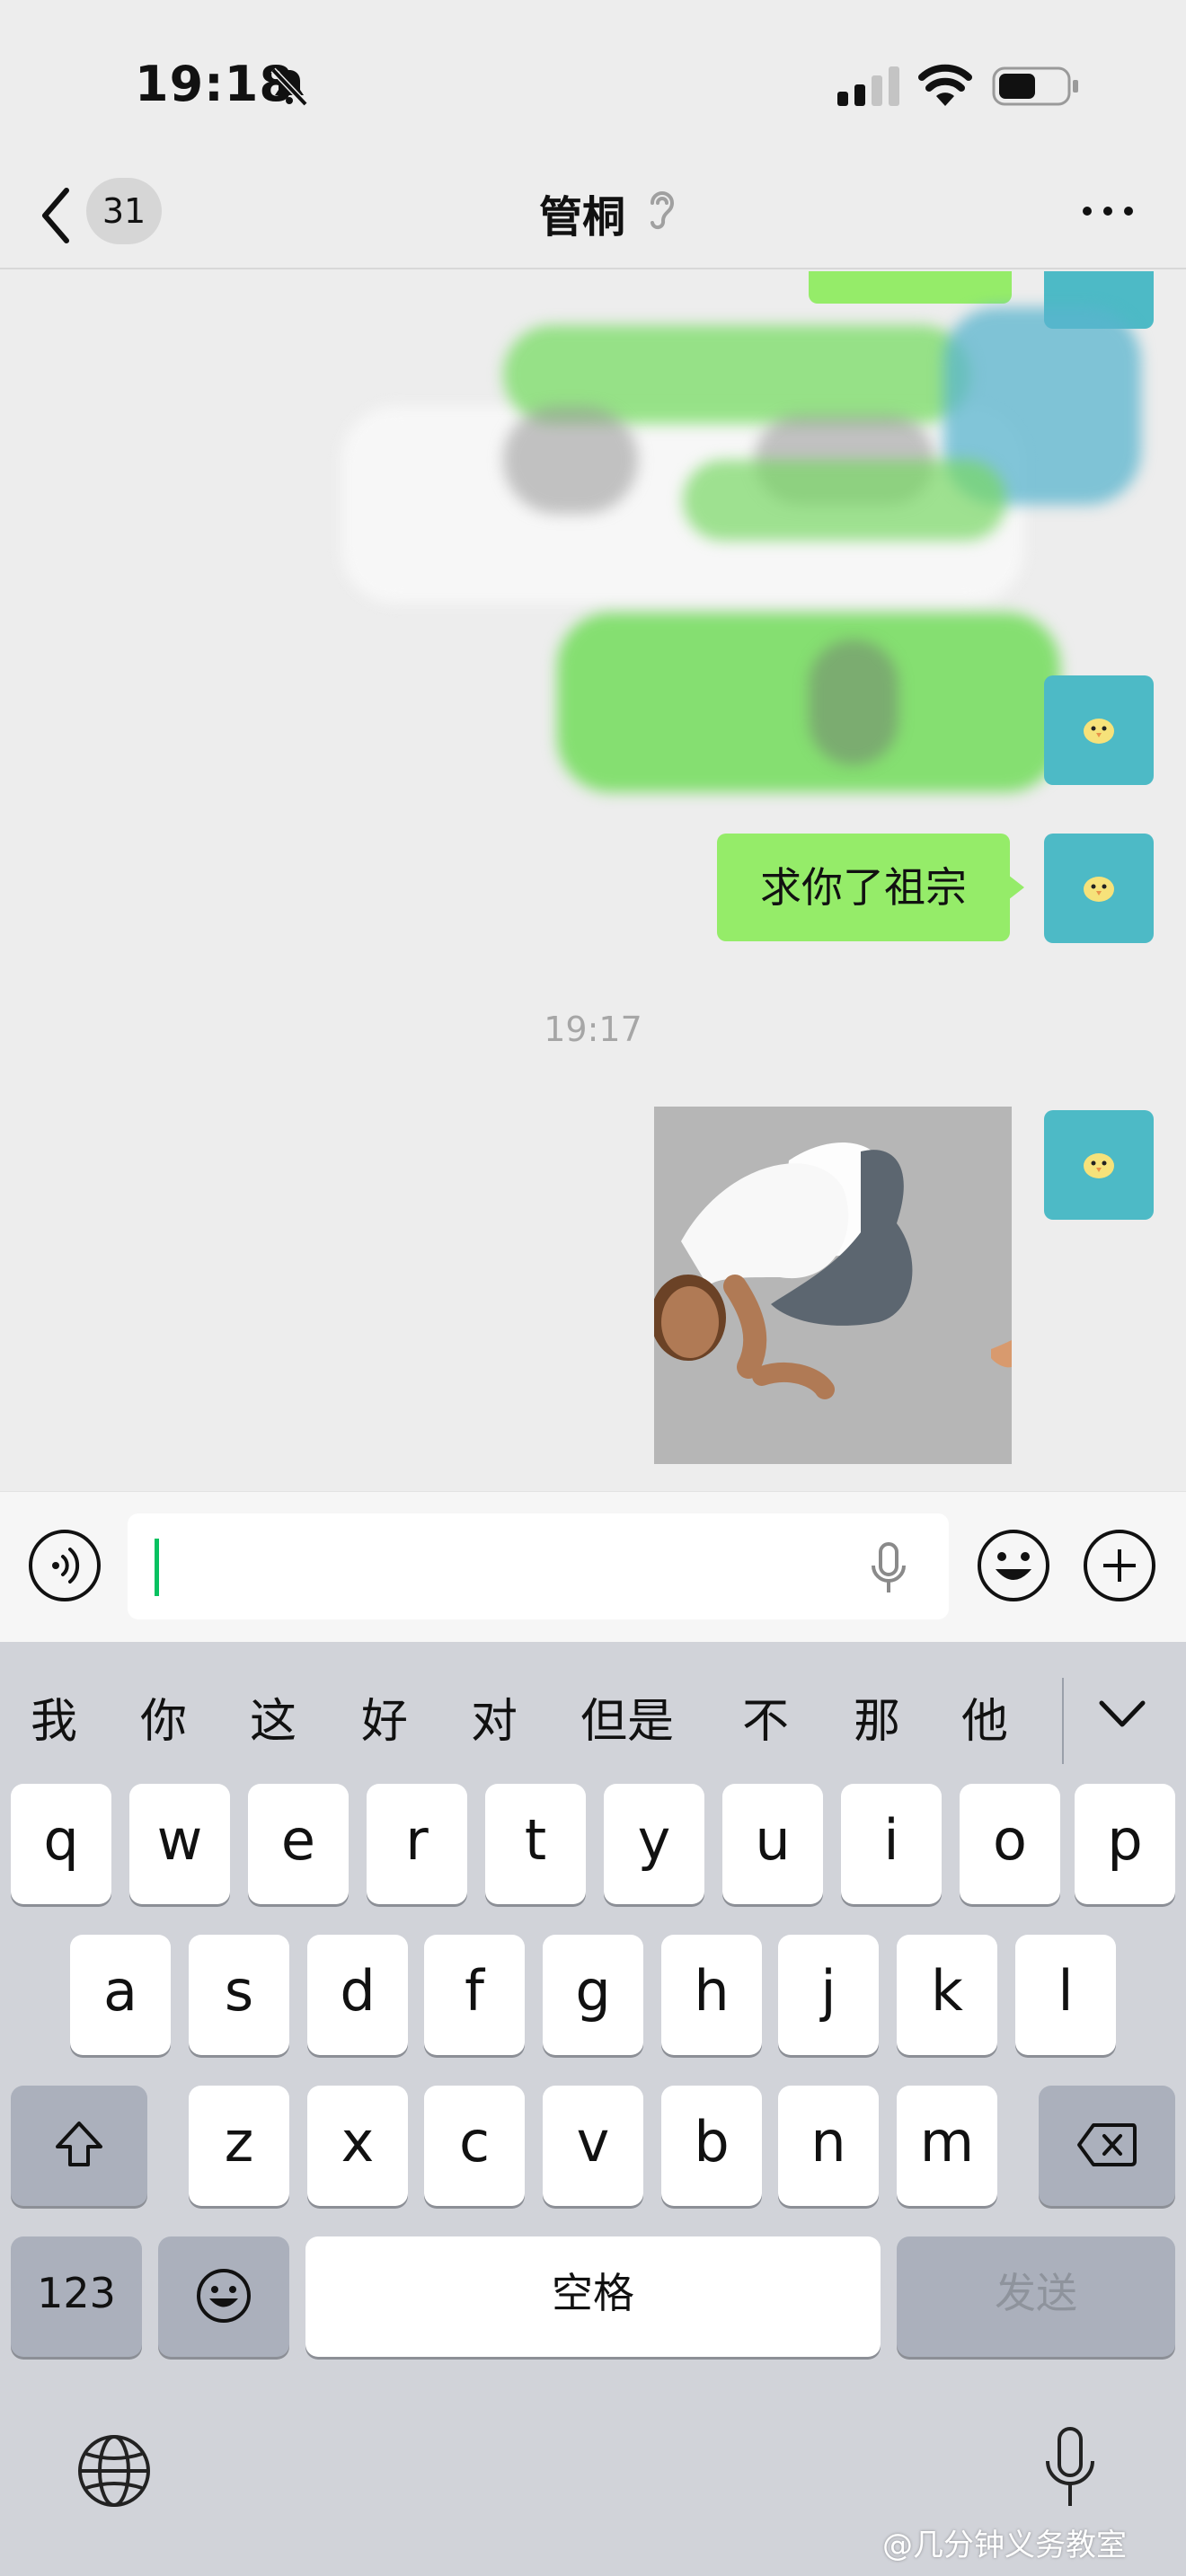  I want to click on shift-icon, so click(79, 2144).